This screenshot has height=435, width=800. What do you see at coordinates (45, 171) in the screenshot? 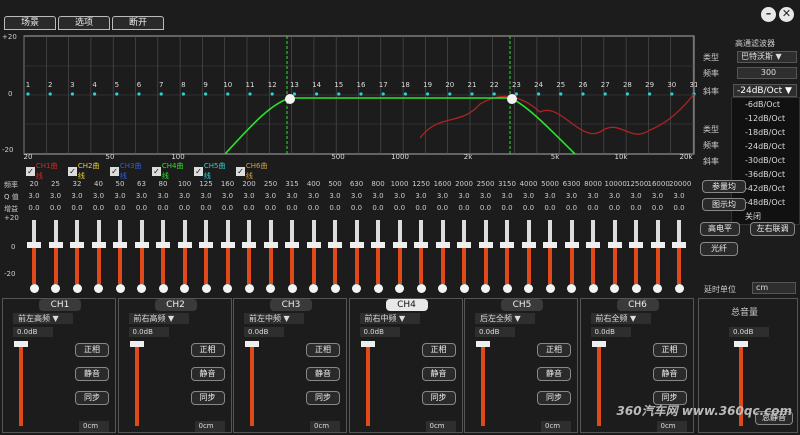
I see `legend-ch1: ✓ CH1曲线` at bounding box center [45, 171].